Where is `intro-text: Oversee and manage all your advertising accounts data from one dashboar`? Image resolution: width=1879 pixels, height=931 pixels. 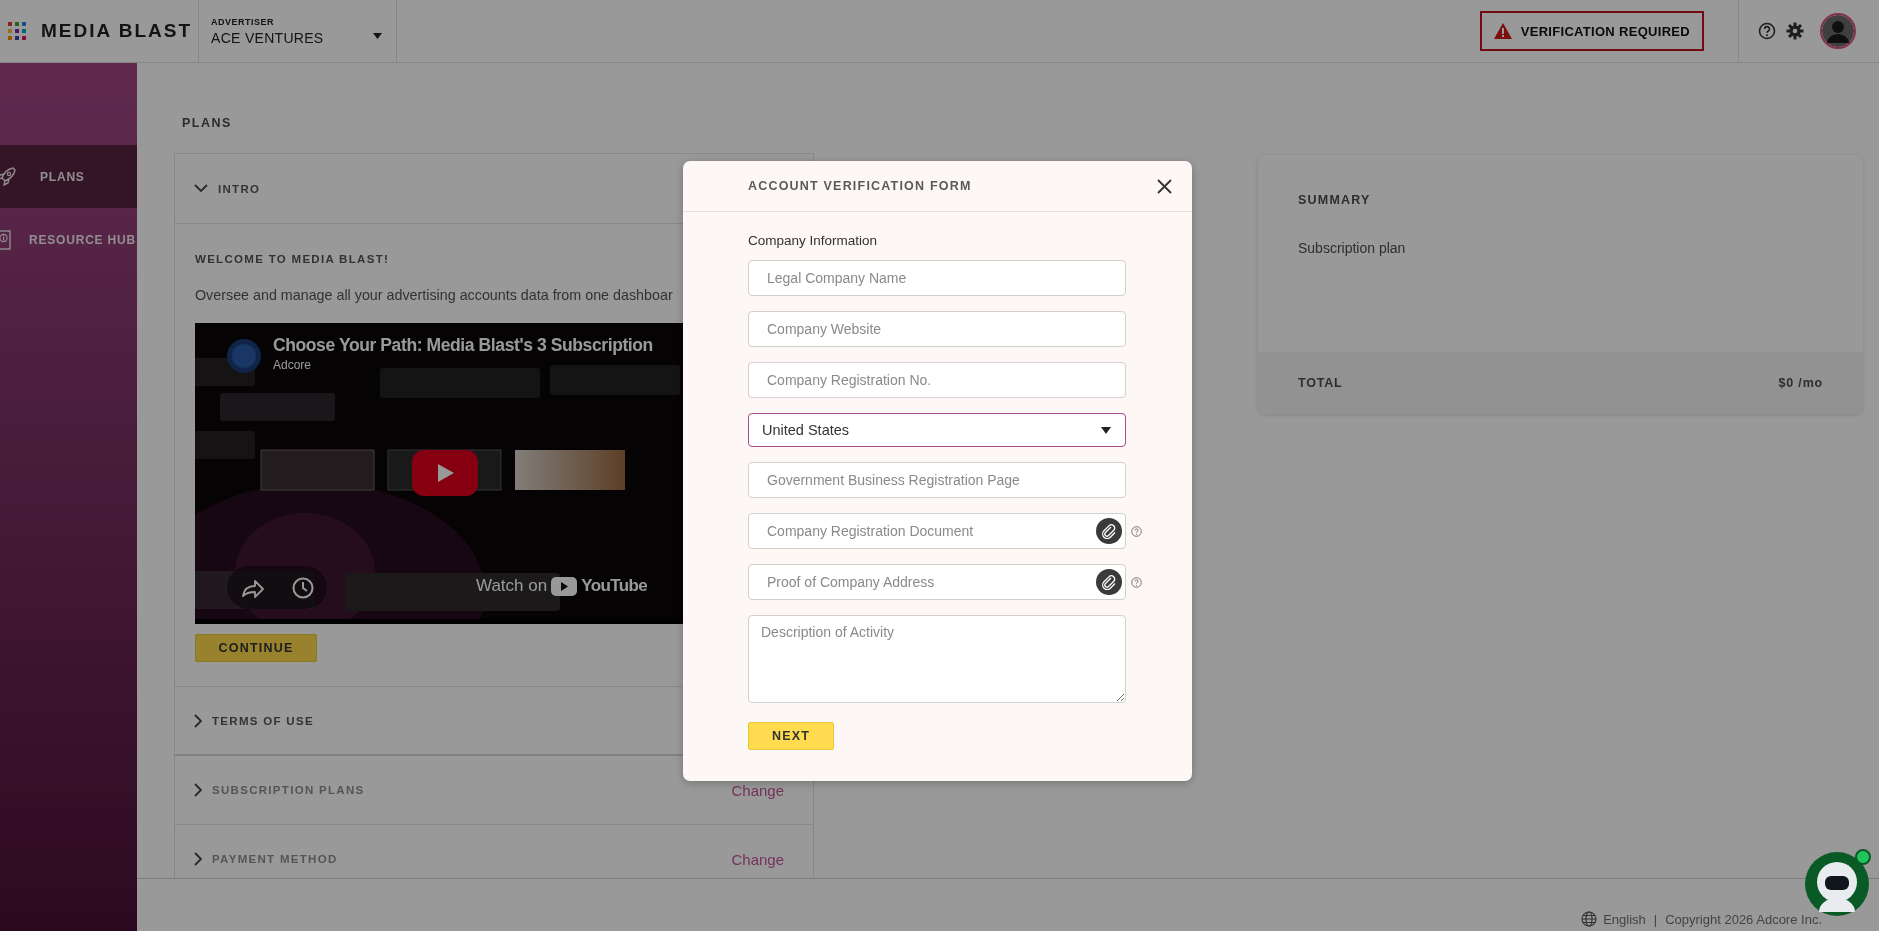 intro-text: Oversee and manage all your advertising accounts data from one dashboar is located at coordinates (434, 295).